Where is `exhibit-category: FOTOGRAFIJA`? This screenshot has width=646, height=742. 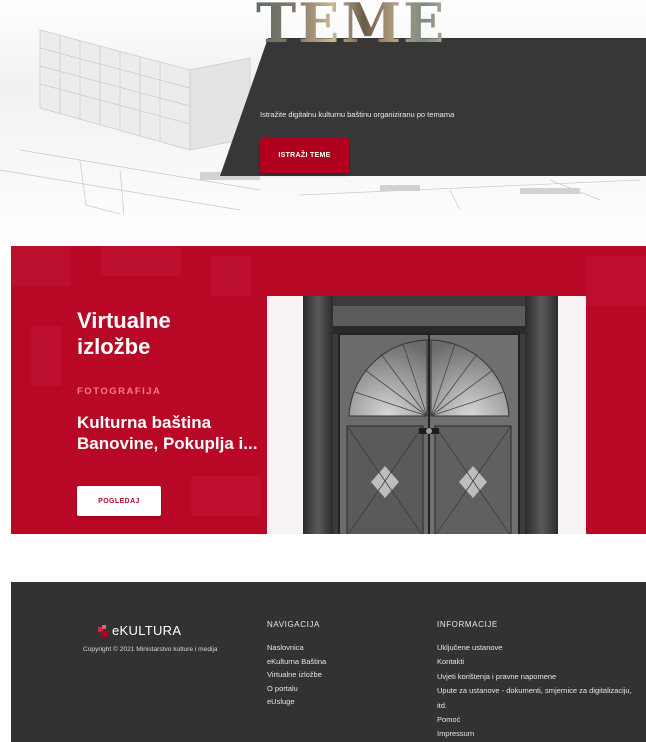 exhibit-category: FOTOGRAFIJA is located at coordinates (119, 391).